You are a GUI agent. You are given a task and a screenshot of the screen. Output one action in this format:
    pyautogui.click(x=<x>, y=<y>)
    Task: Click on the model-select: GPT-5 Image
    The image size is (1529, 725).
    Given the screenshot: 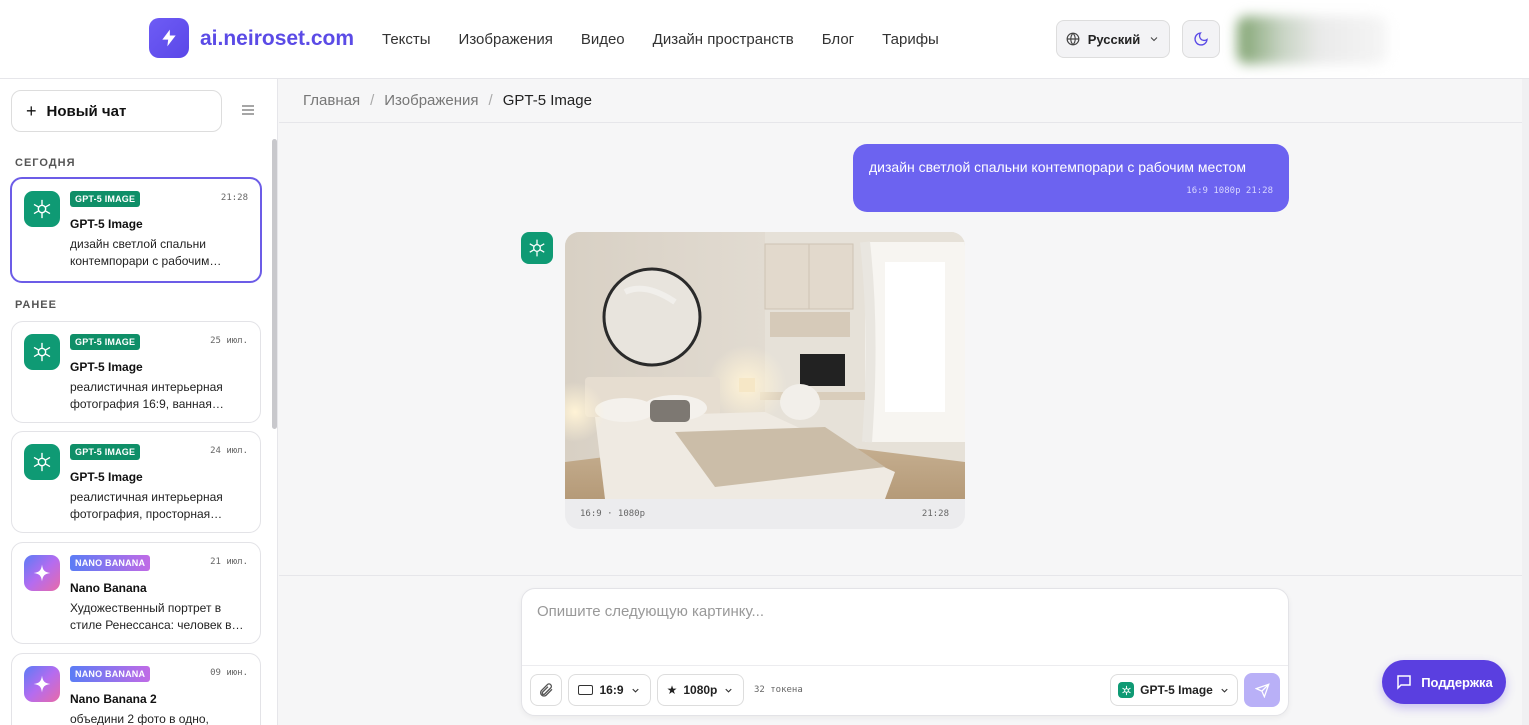 What is the action you would take?
    pyautogui.click(x=1174, y=690)
    